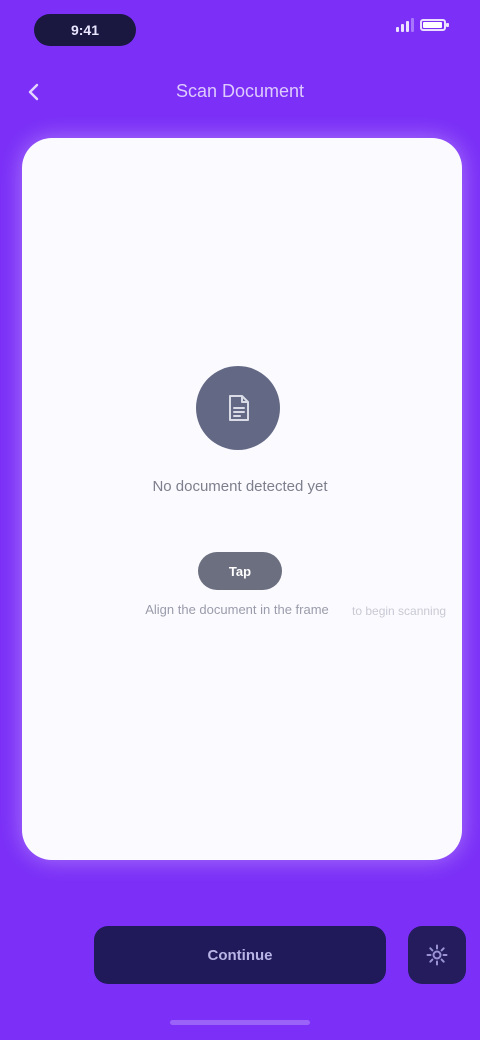 This screenshot has height=1040, width=480. Describe the element at coordinates (240, 571) in the screenshot. I see `tap-chip: Tap` at that location.